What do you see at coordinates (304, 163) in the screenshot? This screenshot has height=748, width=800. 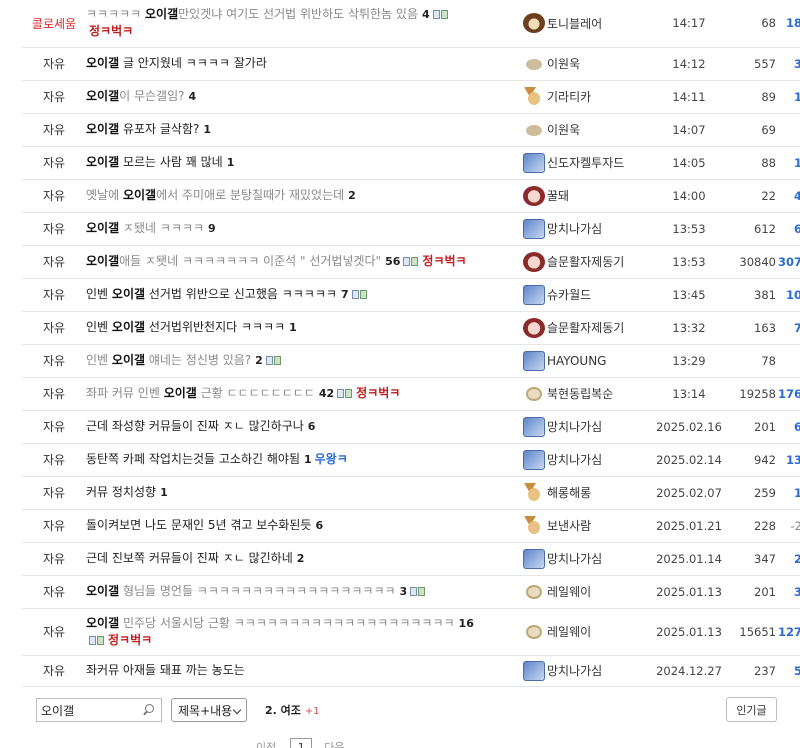 I see `post-title-cell: 오이갤 모르는 사람 꽤 많네 1` at bounding box center [304, 163].